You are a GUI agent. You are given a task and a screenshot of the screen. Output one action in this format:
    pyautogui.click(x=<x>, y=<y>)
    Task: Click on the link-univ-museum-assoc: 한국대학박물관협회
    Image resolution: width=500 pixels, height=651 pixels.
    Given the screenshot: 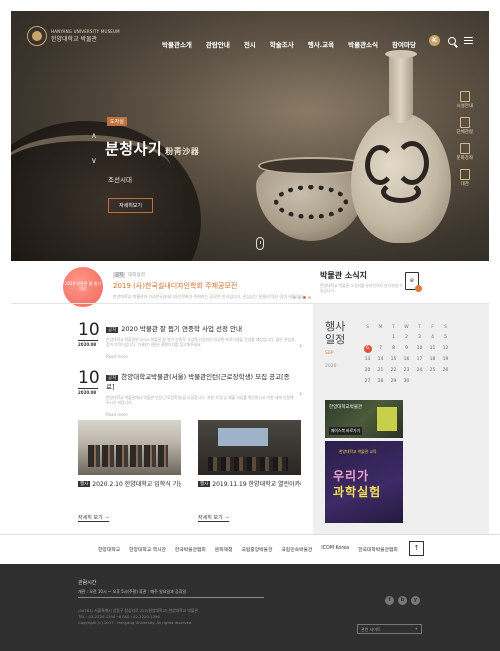 What is the action you would take?
    pyautogui.click(x=378, y=549)
    